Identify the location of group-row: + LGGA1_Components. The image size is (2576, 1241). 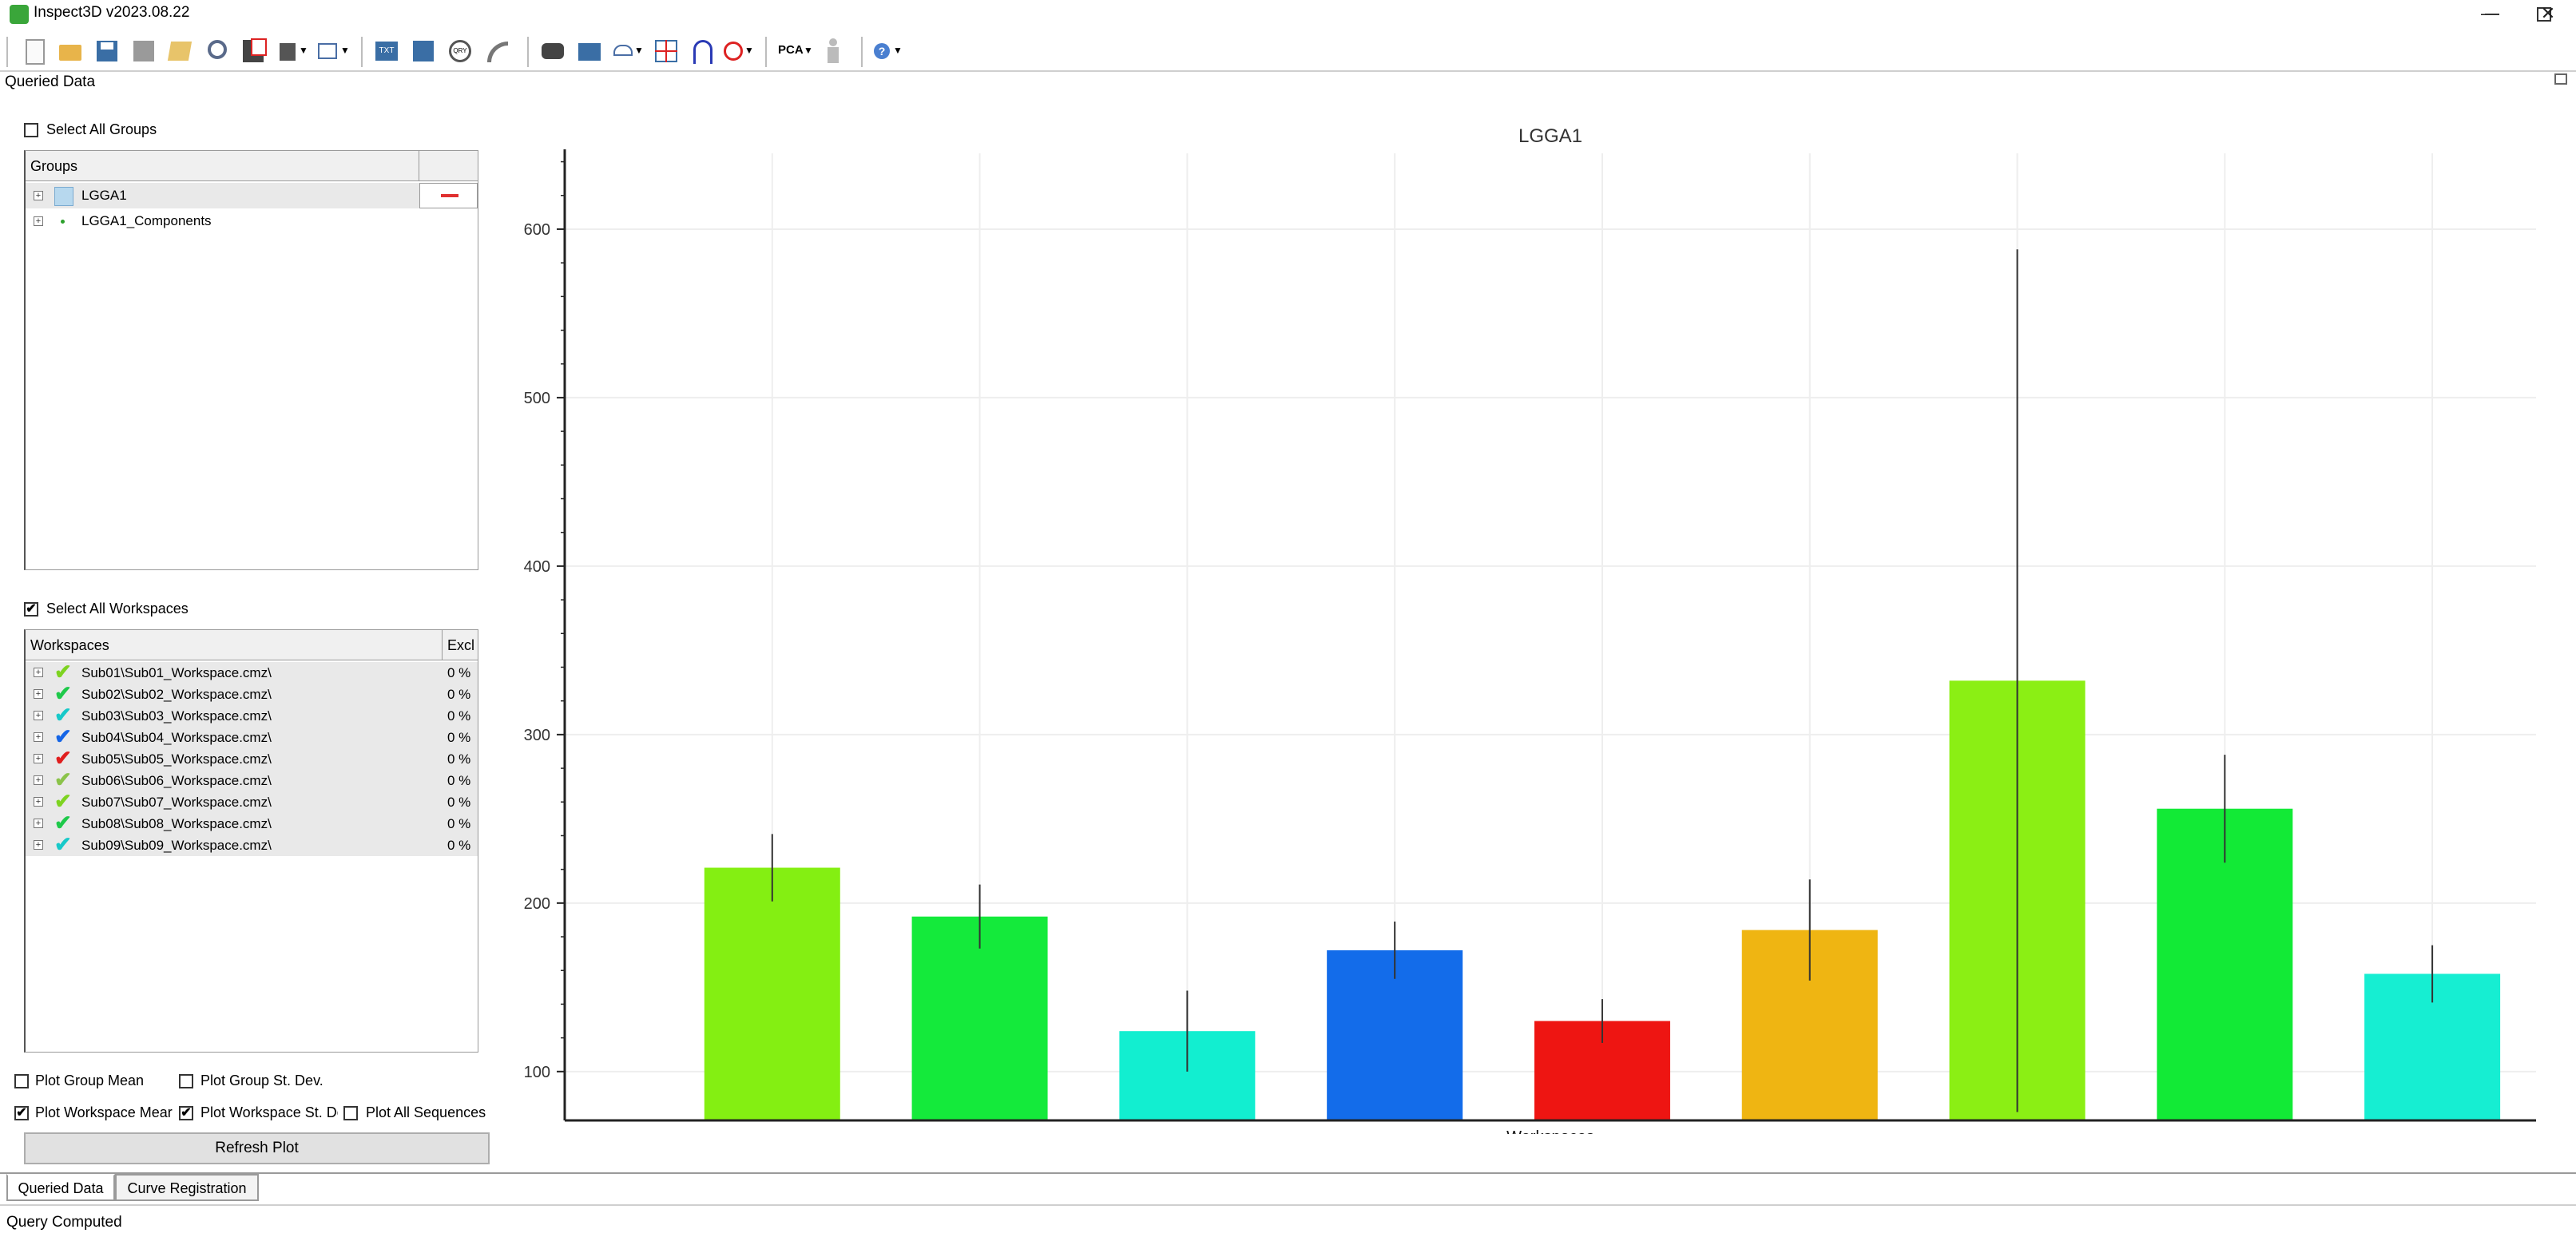
(223, 221).